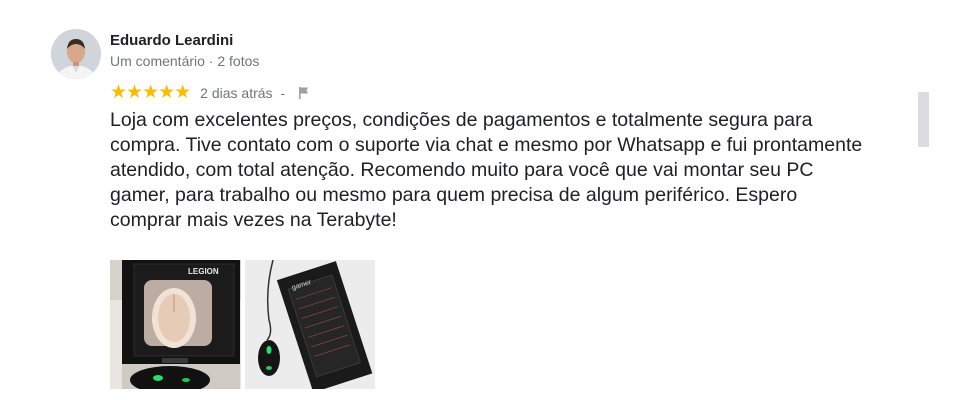 Image resolution: width=960 pixels, height=400 pixels. I want to click on mouse-box-photo: LEGION, so click(175, 324).